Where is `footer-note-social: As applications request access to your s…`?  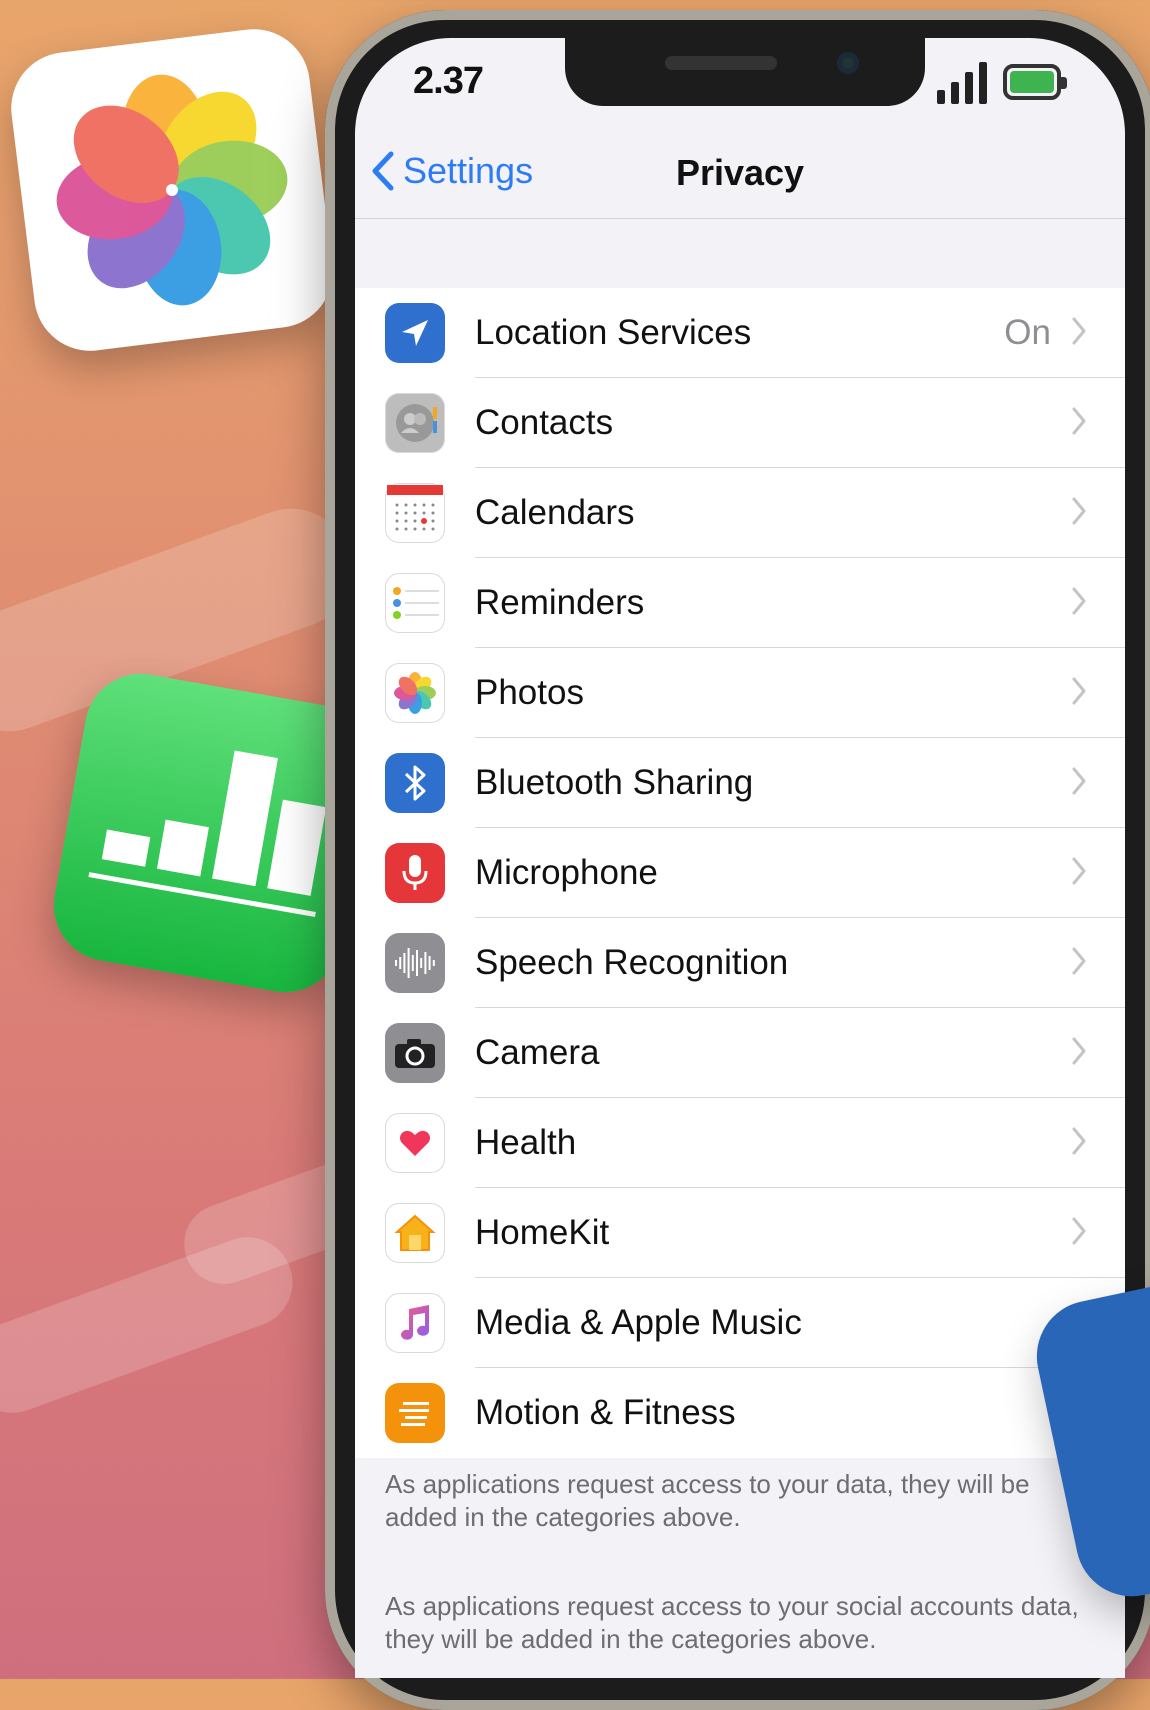 footer-note-social: As applications request access to your s… is located at coordinates (732, 1622).